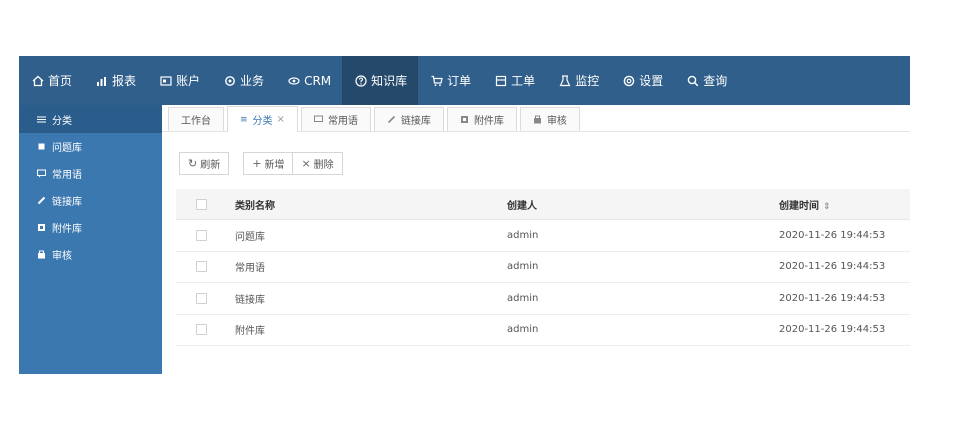 Image resolution: width=958 pixels, height=431 pixels. What do you see at coordinates (643, 204) in the screenshot?
I see `header-creator: 创建人` at bounding box center [643, 204].